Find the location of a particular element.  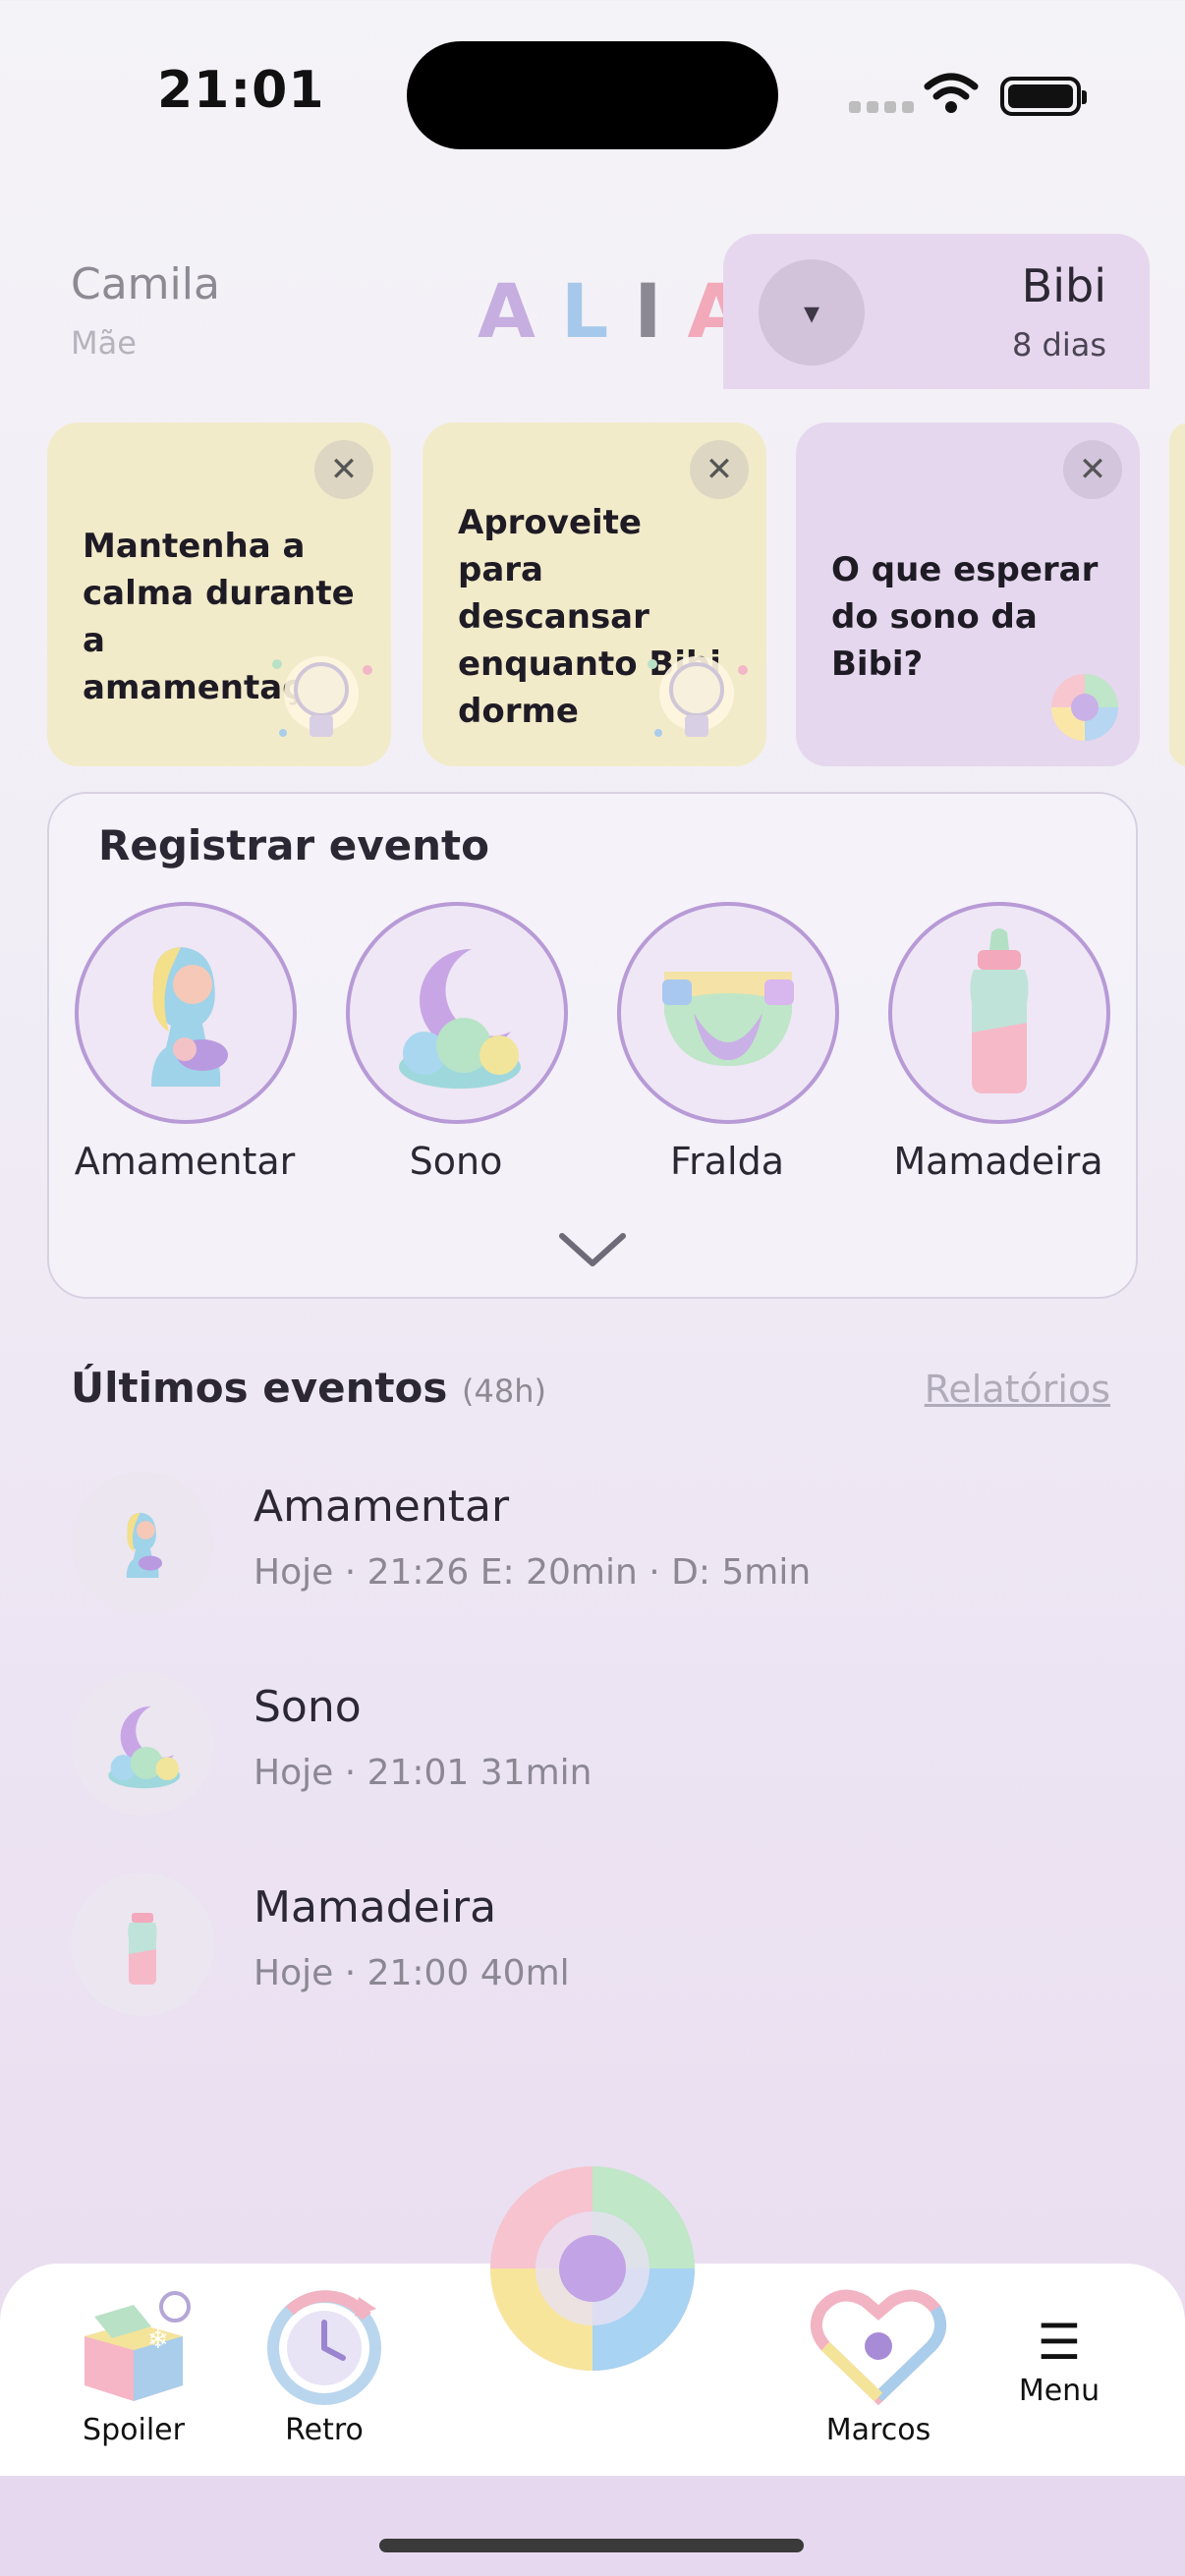

breastfeeding-button is located at coordinates (186, 1013).